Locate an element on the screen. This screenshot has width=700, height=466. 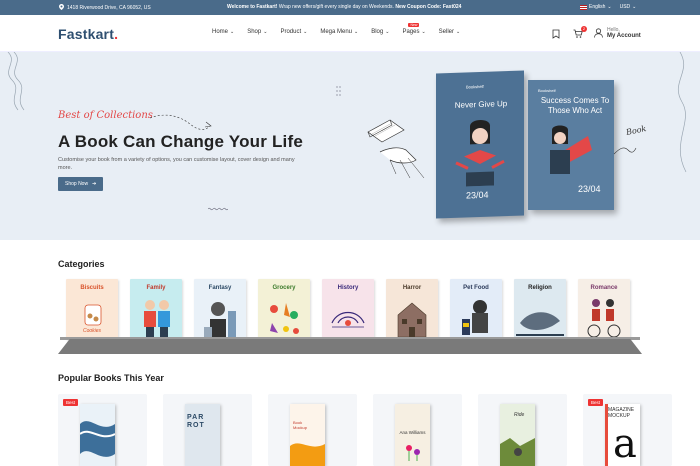
haunted-house-illustration is located at coordinates (412, 320).